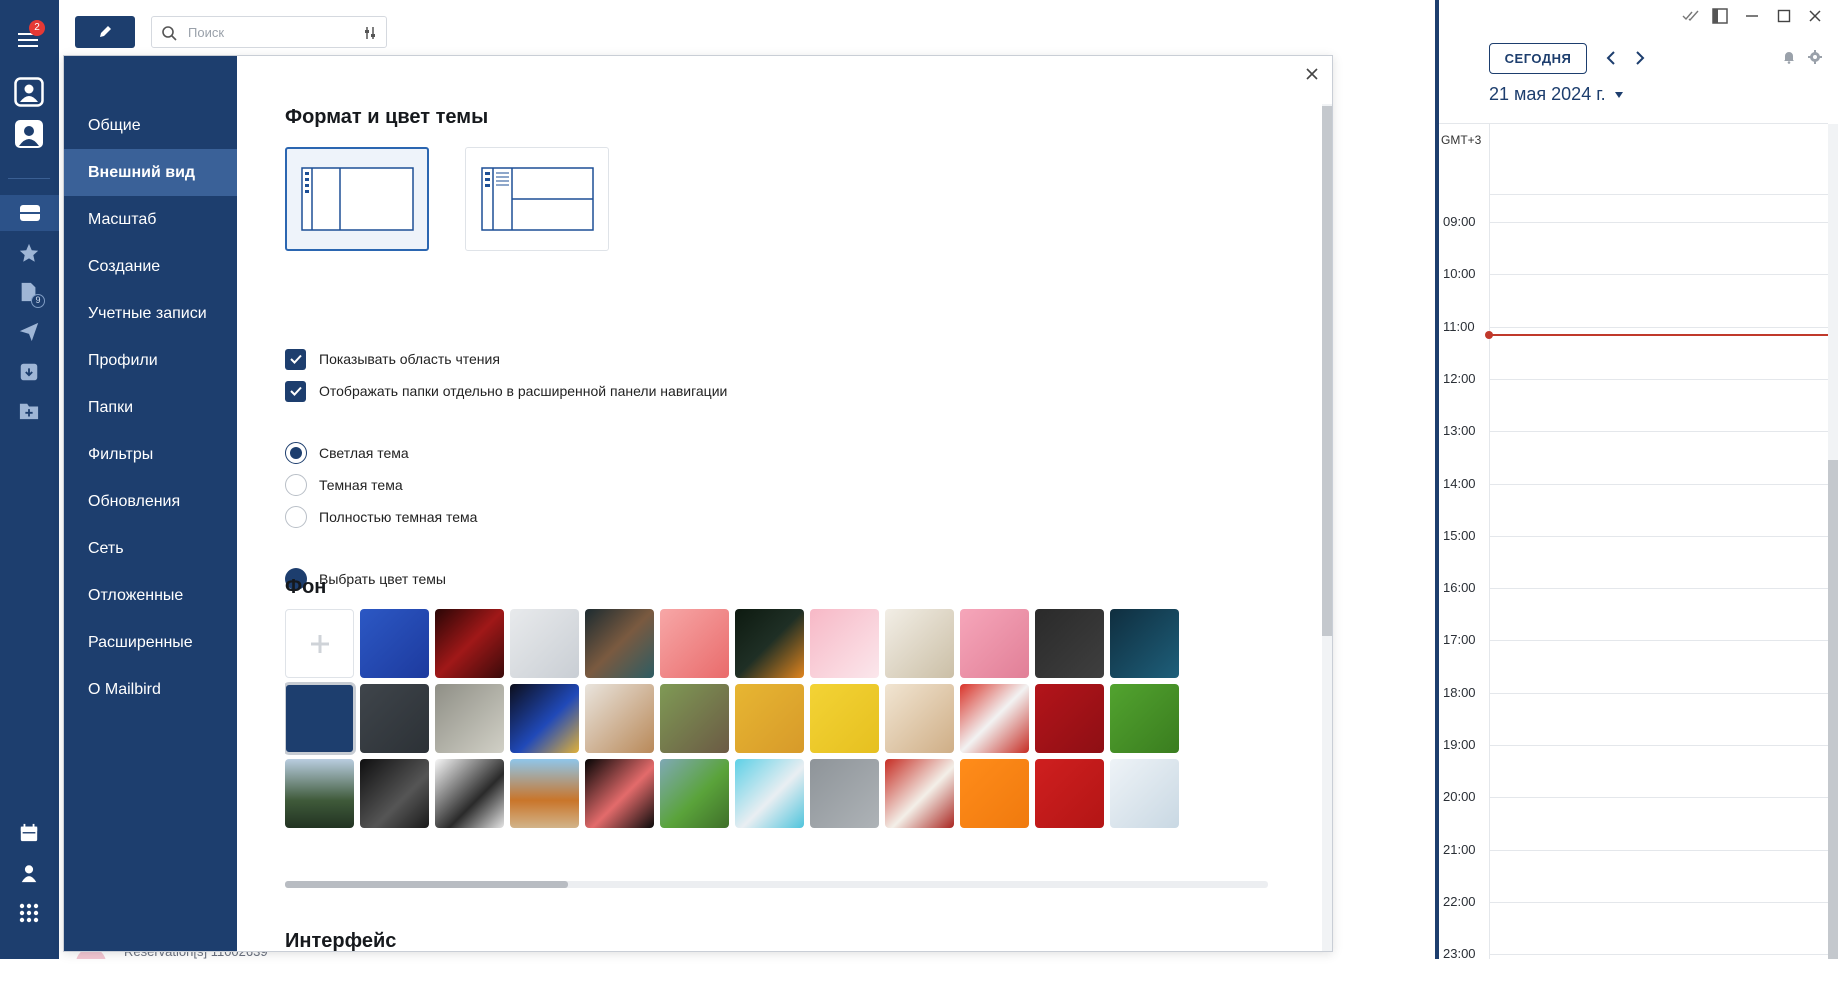 Image resolution: width=1838 pixels, height=1004 pixels. I want to click on background-tile-wolf-dark, so click(394, 718).